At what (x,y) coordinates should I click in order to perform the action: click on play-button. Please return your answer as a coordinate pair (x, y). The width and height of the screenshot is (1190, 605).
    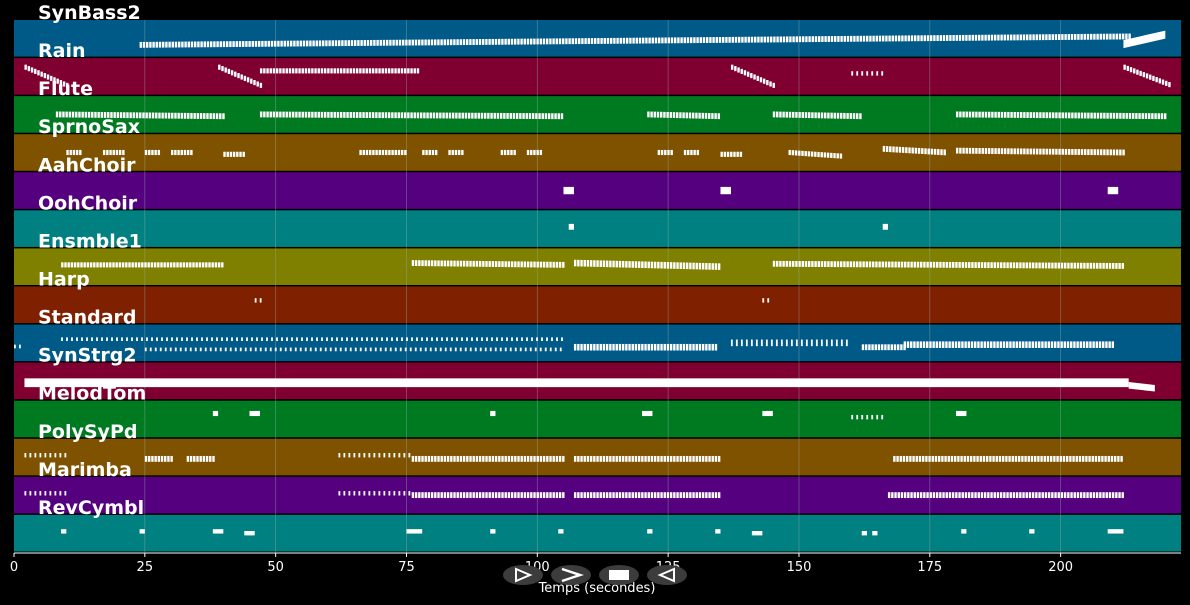
    Looking at the image, I should click on (523, 575).